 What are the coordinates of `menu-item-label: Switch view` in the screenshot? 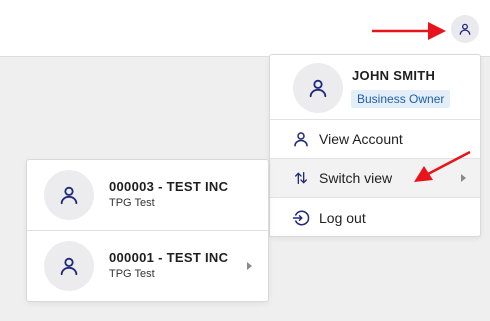 It's located at (356, 178).